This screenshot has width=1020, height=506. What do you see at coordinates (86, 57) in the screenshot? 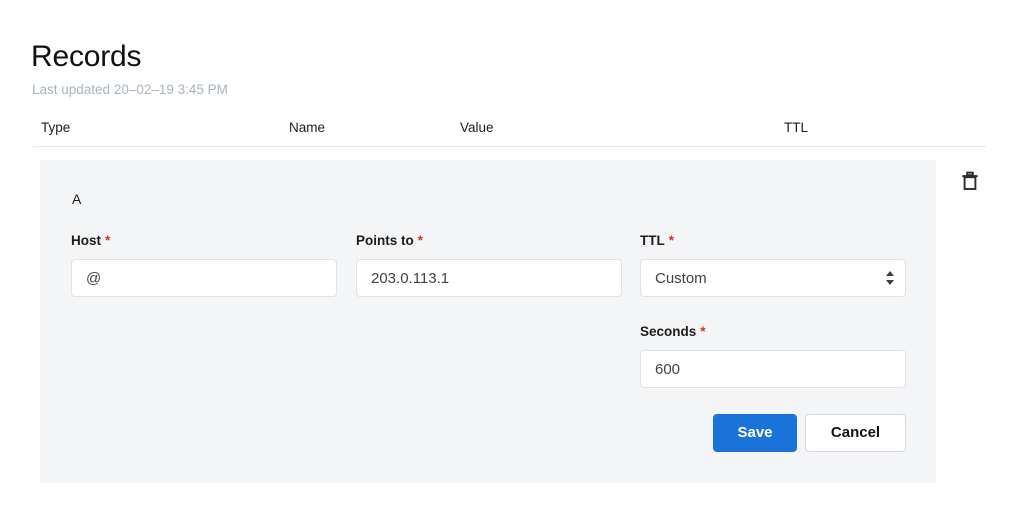
I see `page-title: Records` at bounding box center [86, 57].